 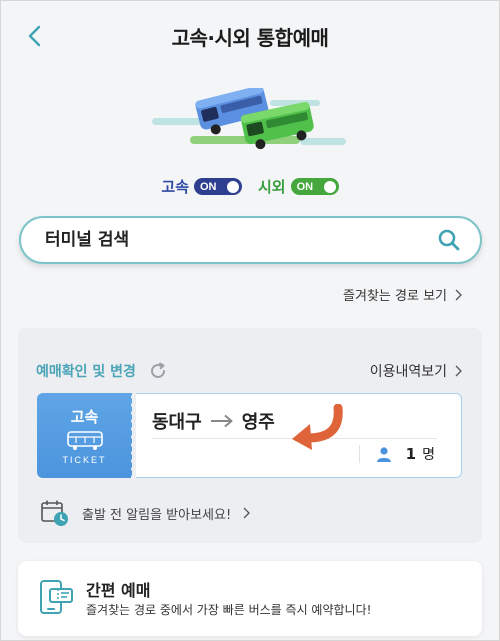 I want to click on easy-booking-title: 간편 예매, so click(x=118, y=590).